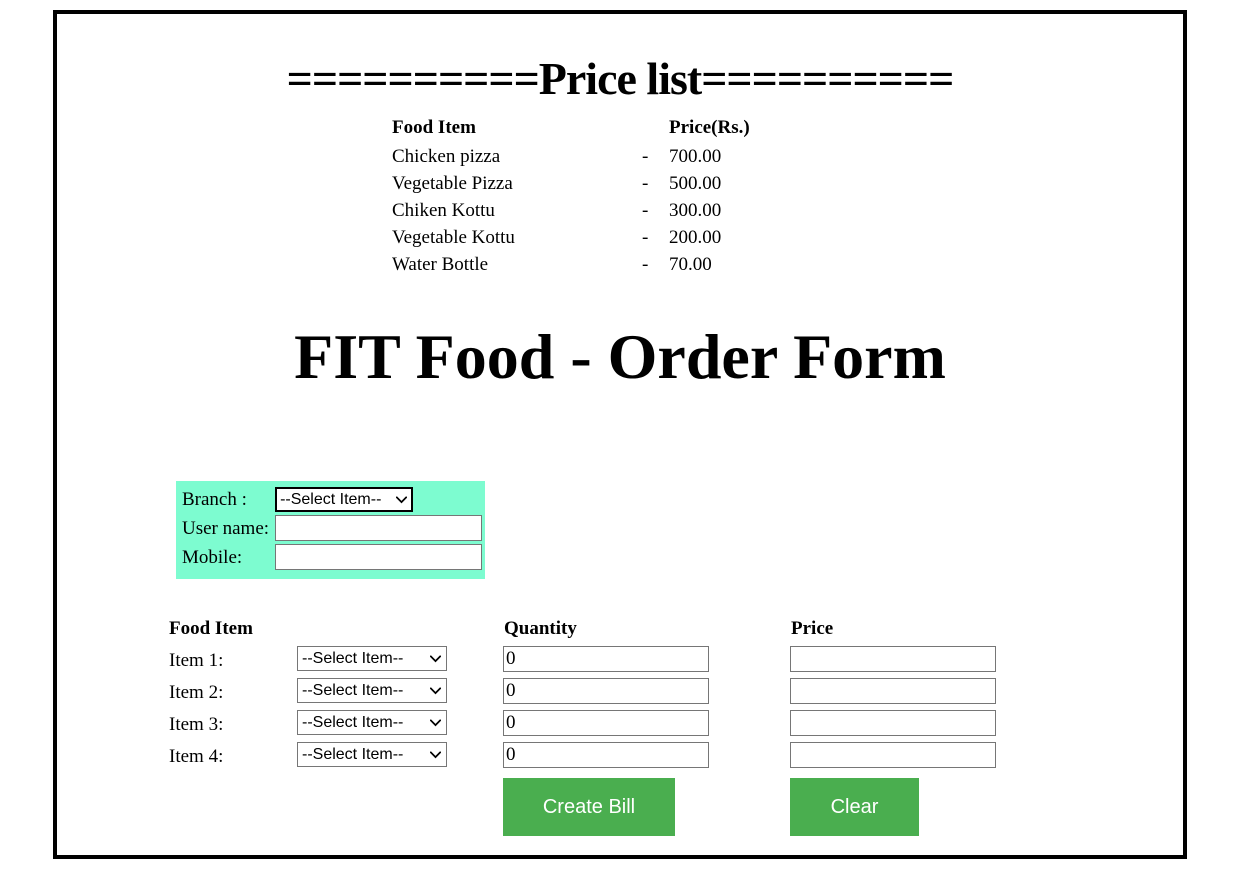  I want to click on price-list-header-row: Food Item Price(Rs.), so click(585, 128).